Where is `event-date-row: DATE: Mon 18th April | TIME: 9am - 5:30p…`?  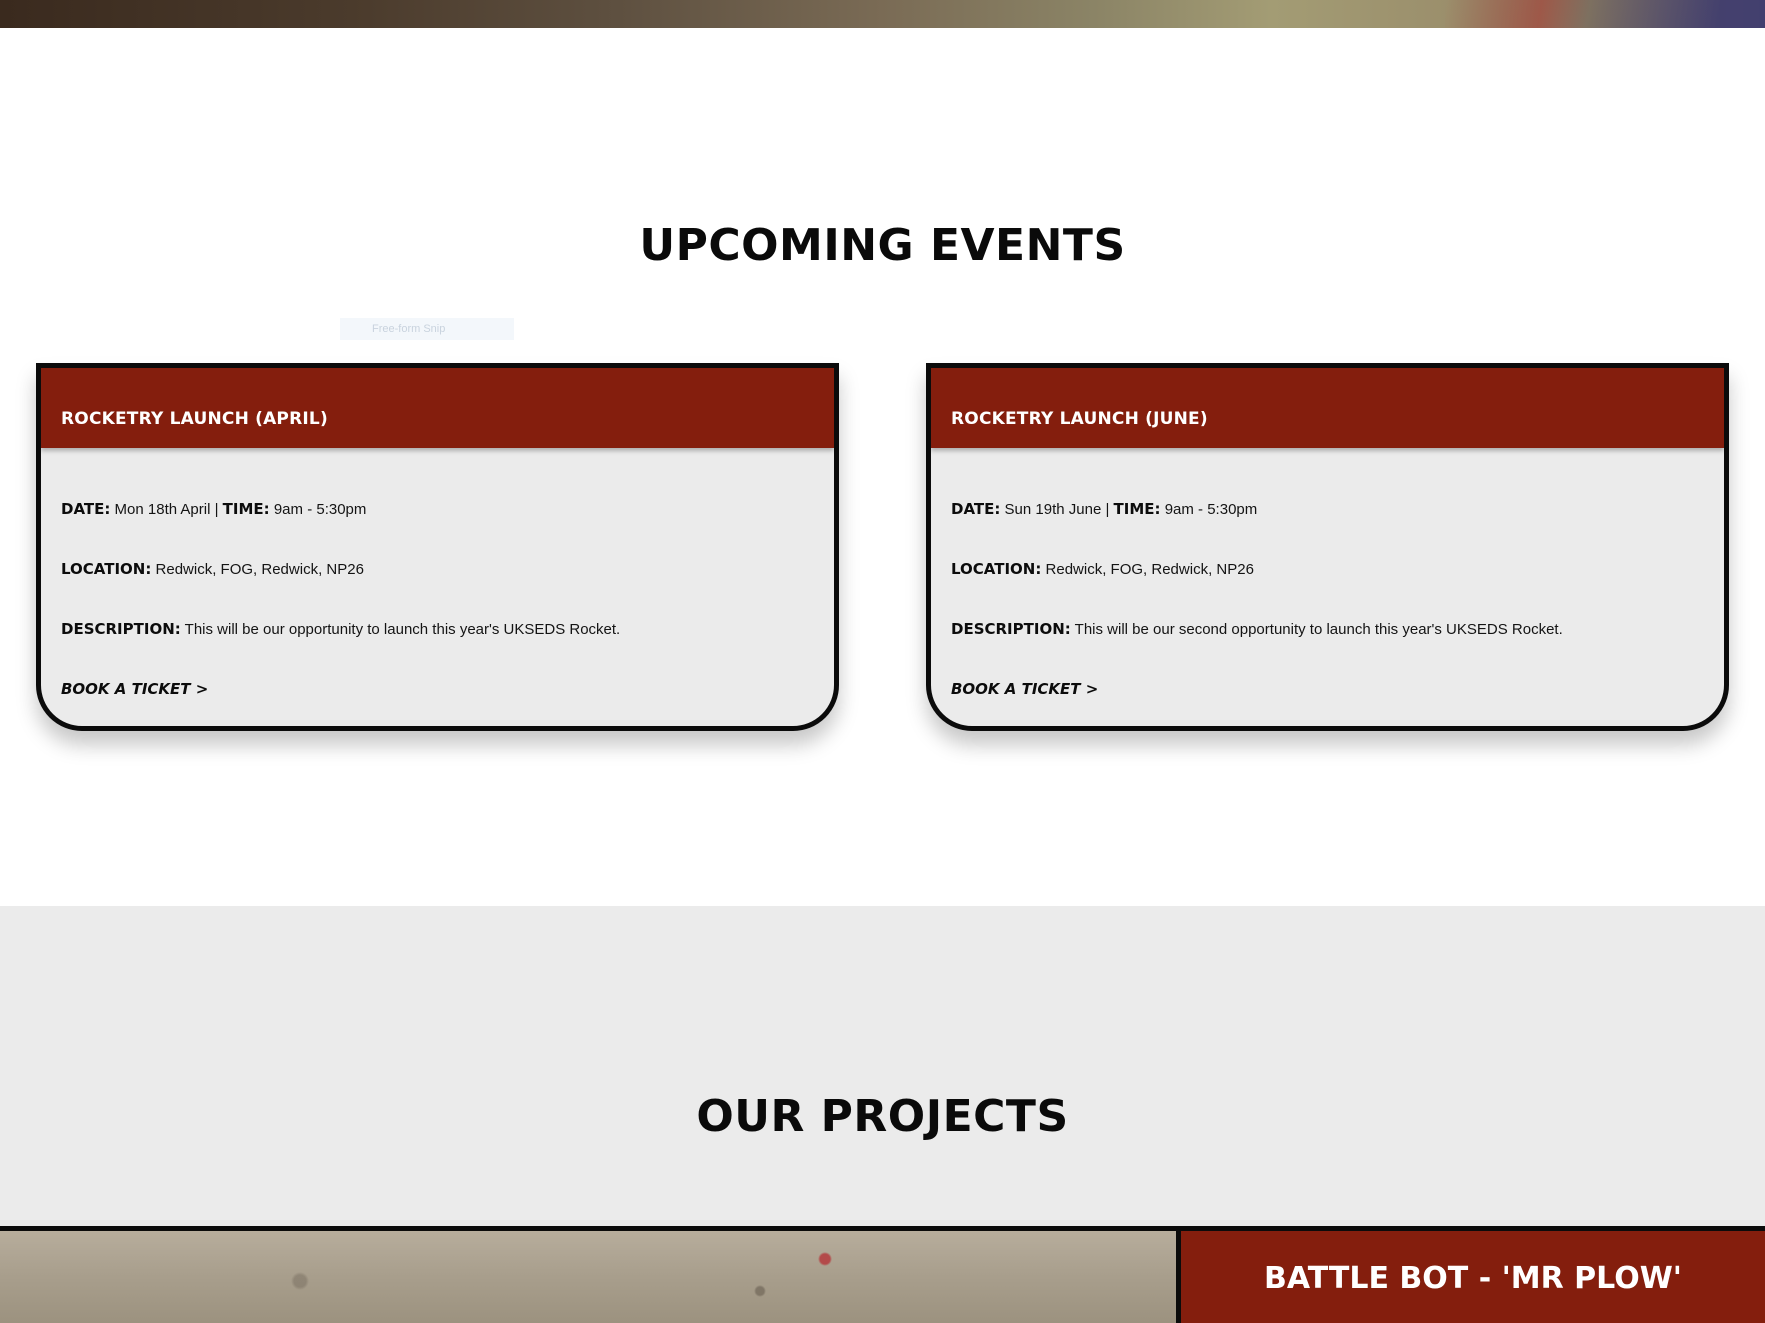
event-date-row: DATE: Mon 18th April | TIME: 9am - 5:30p… is located at coordinates (213, 509).